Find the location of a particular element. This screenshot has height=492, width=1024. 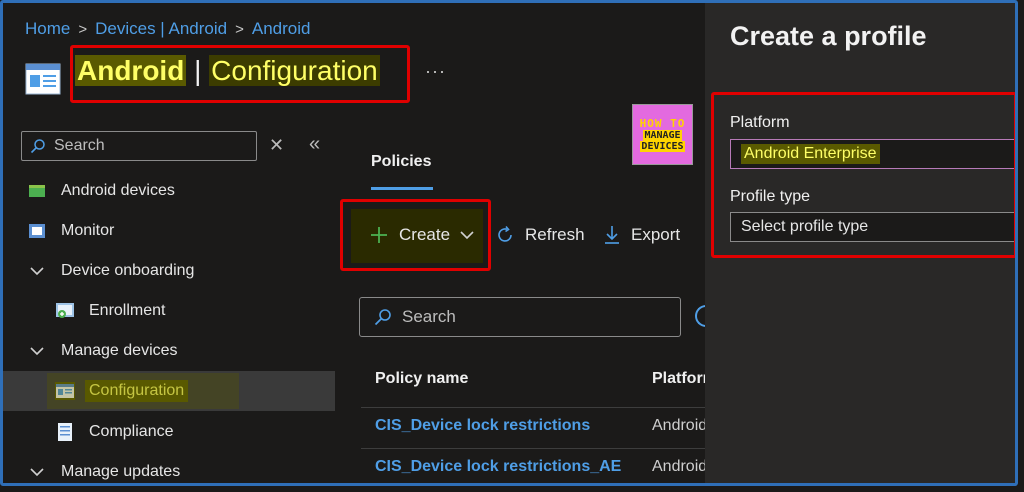

tab-active-indicator is located at coordinates (402, 188).